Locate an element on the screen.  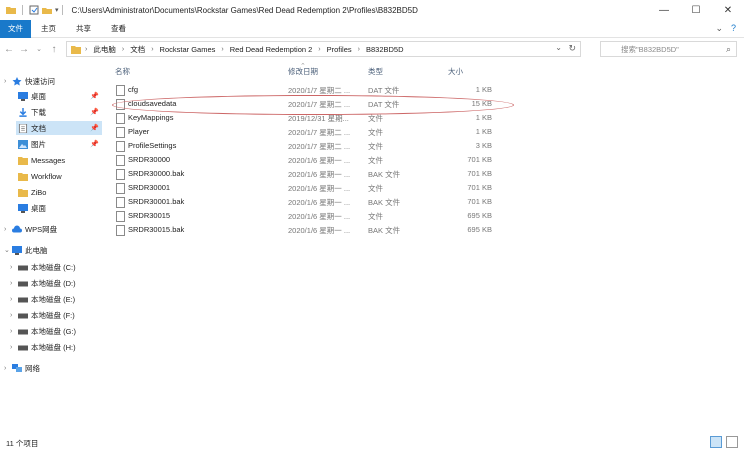
file-name: ProfileSettings is located at coordinates (152, 145).